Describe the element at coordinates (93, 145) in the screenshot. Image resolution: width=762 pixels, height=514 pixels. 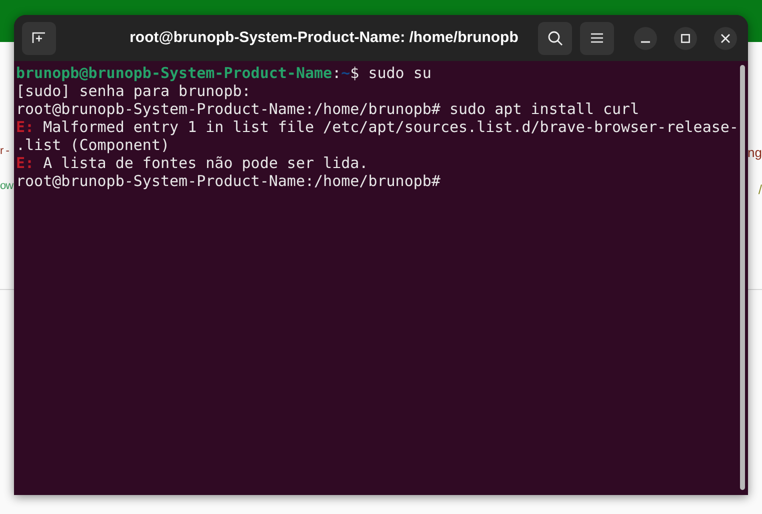
I see `terminal-line: .list (Component)` at that location.